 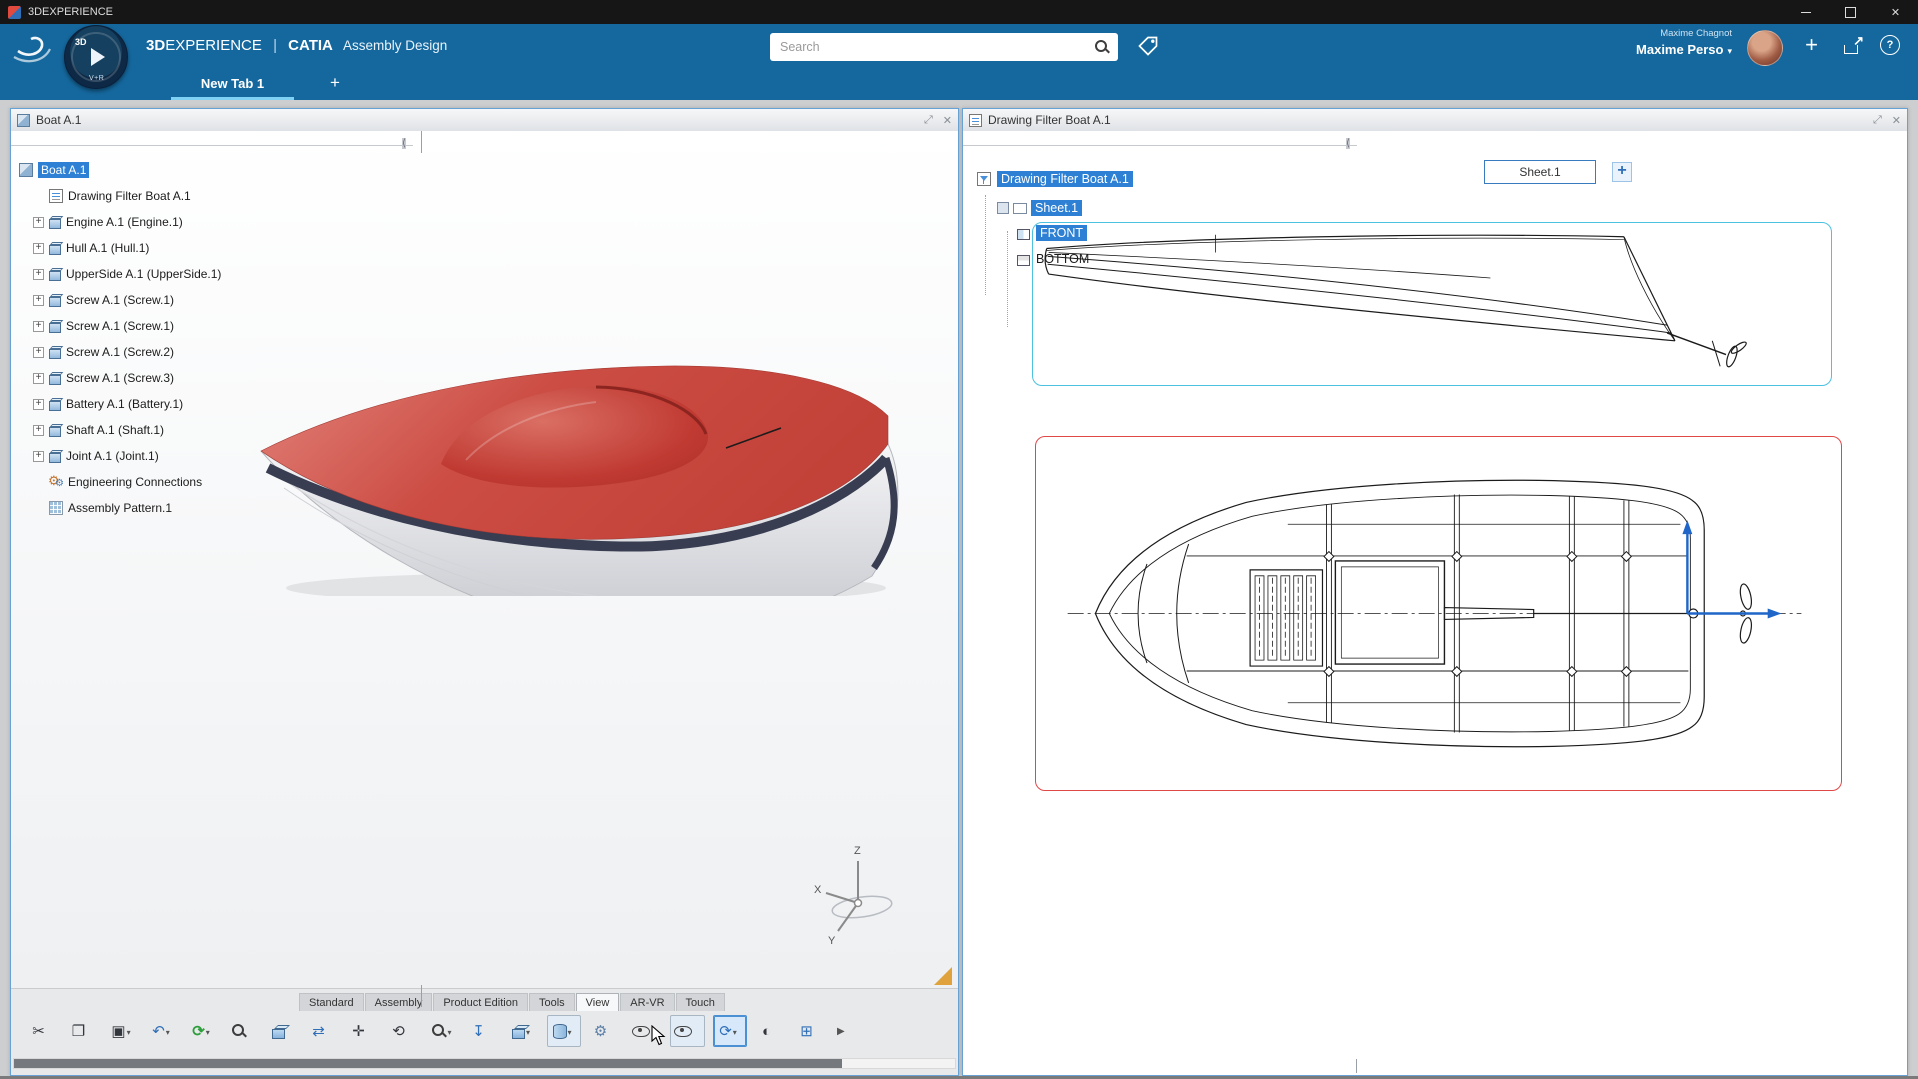 I want to click on tree-item: UpperSide A.1 (UpperSide.1), so click(x=131, y=274).